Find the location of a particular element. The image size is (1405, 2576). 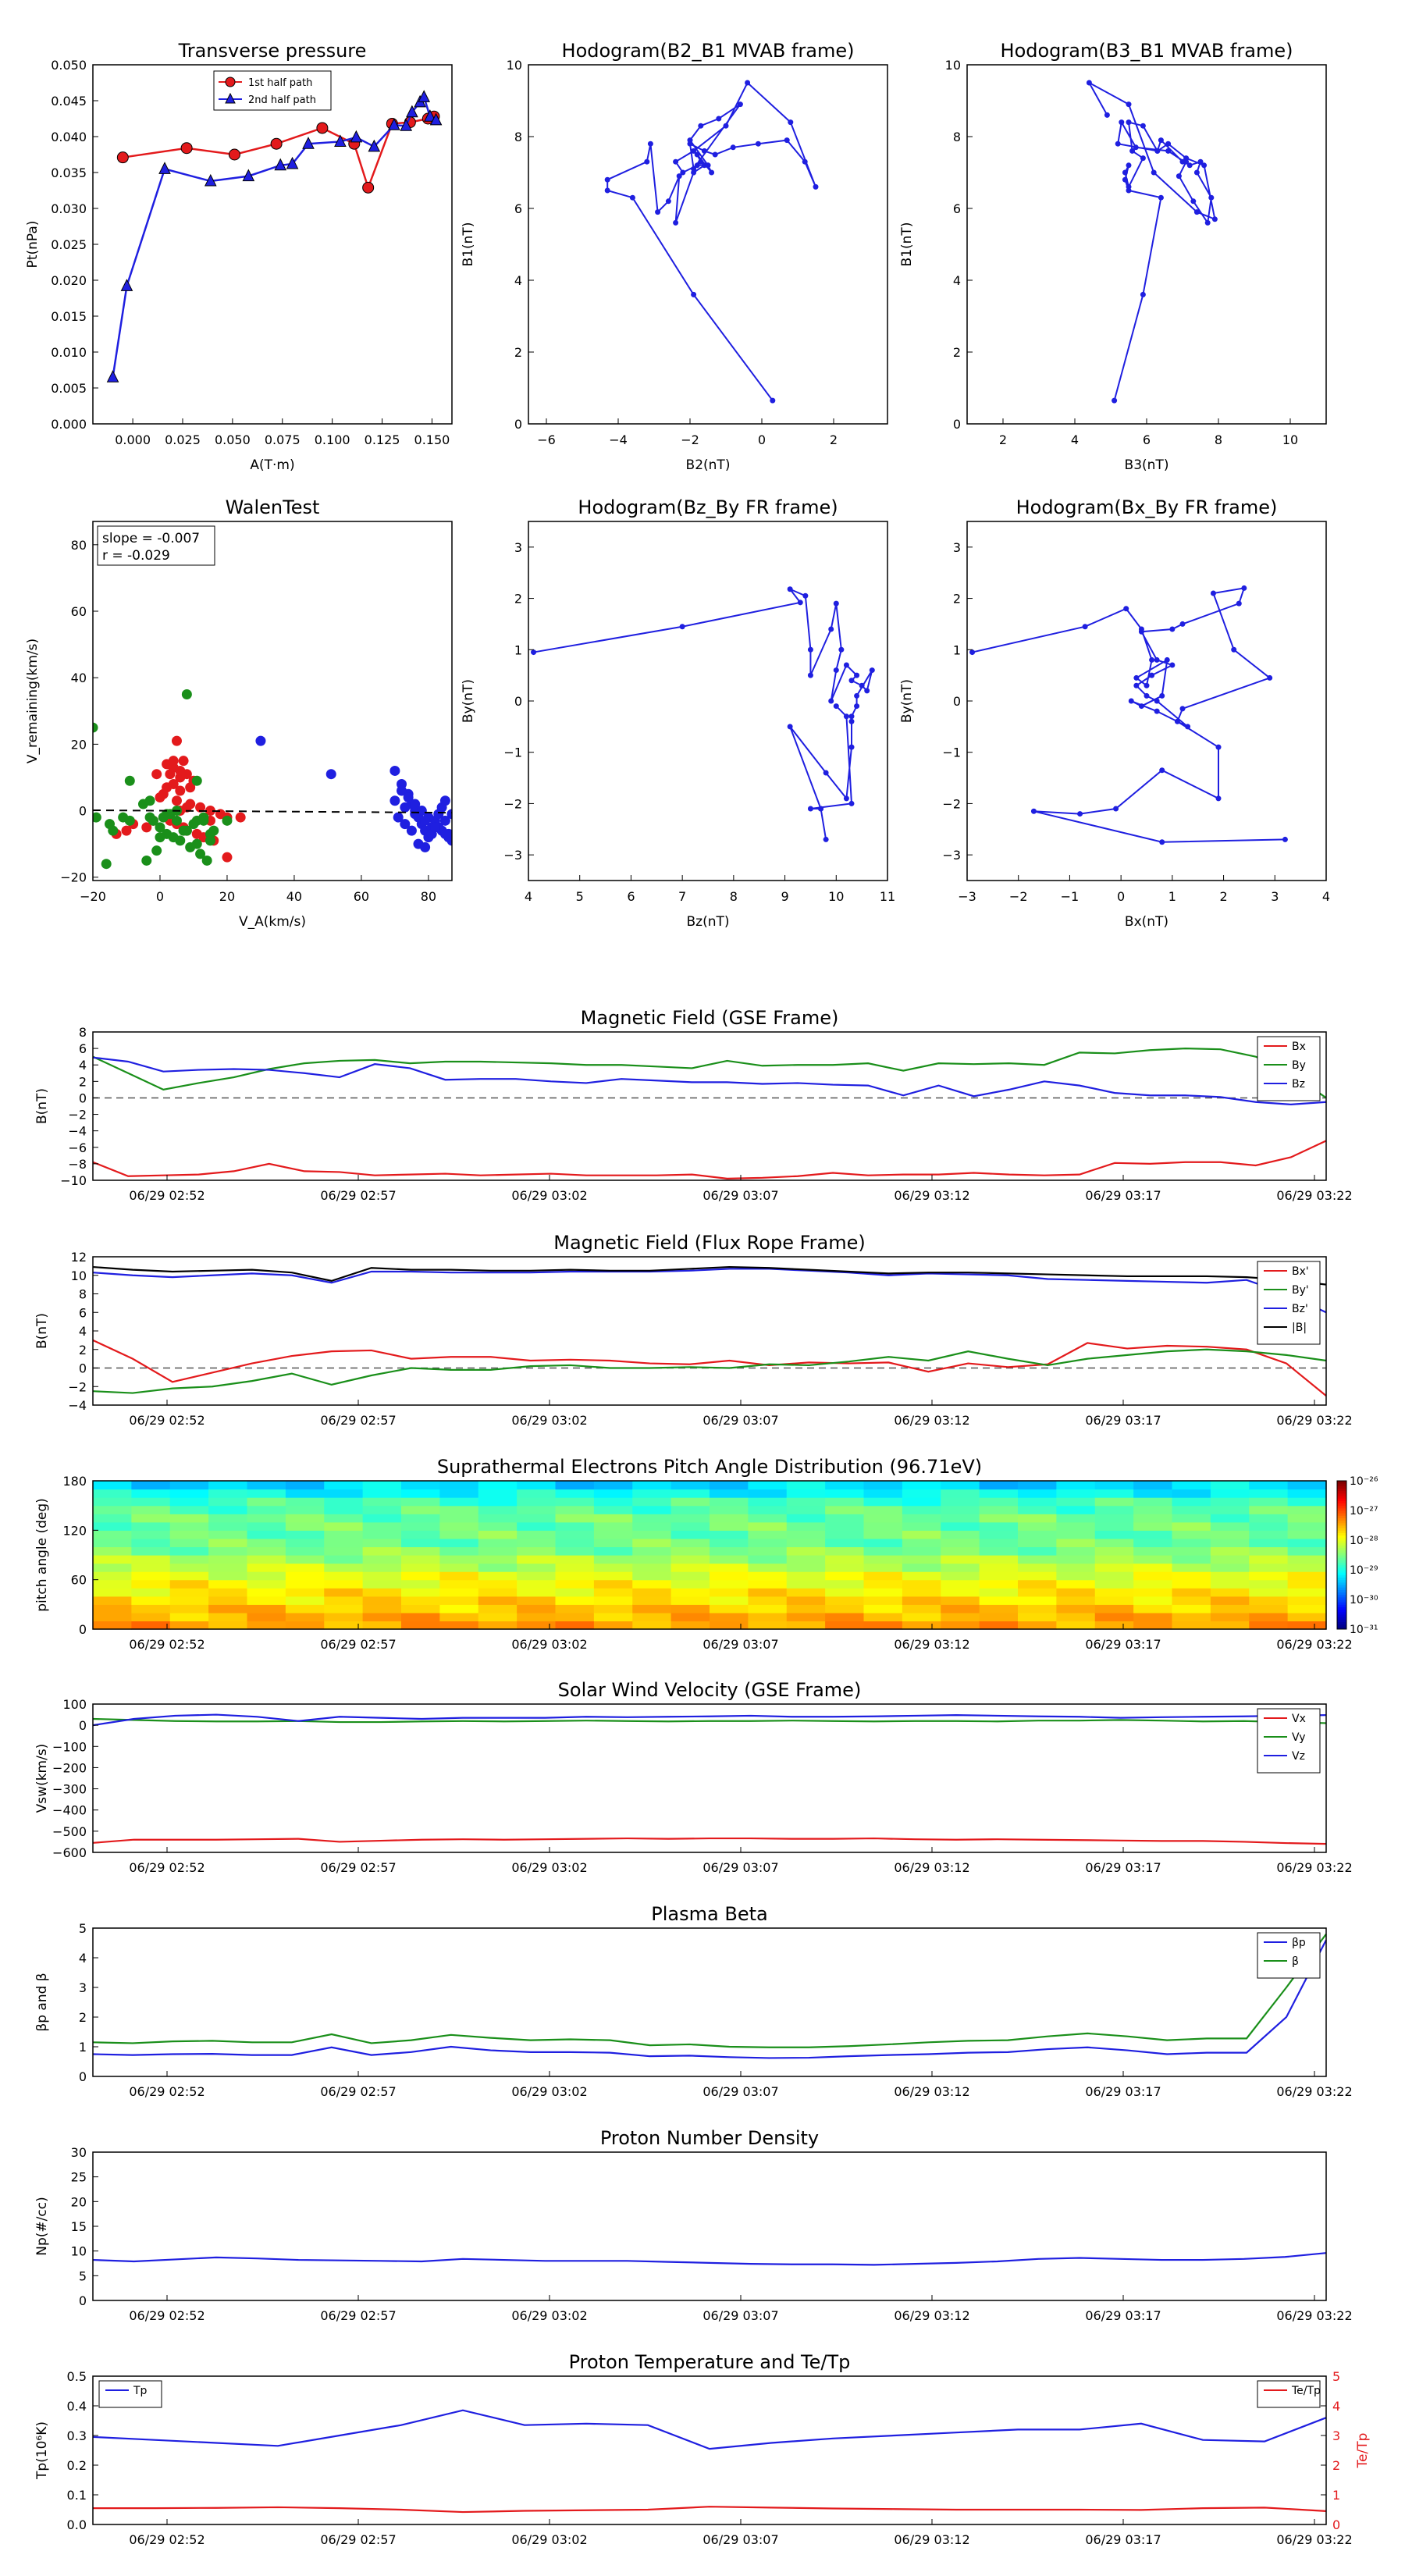

y-tick-label: 4 is located at coordinates (83, 1331).